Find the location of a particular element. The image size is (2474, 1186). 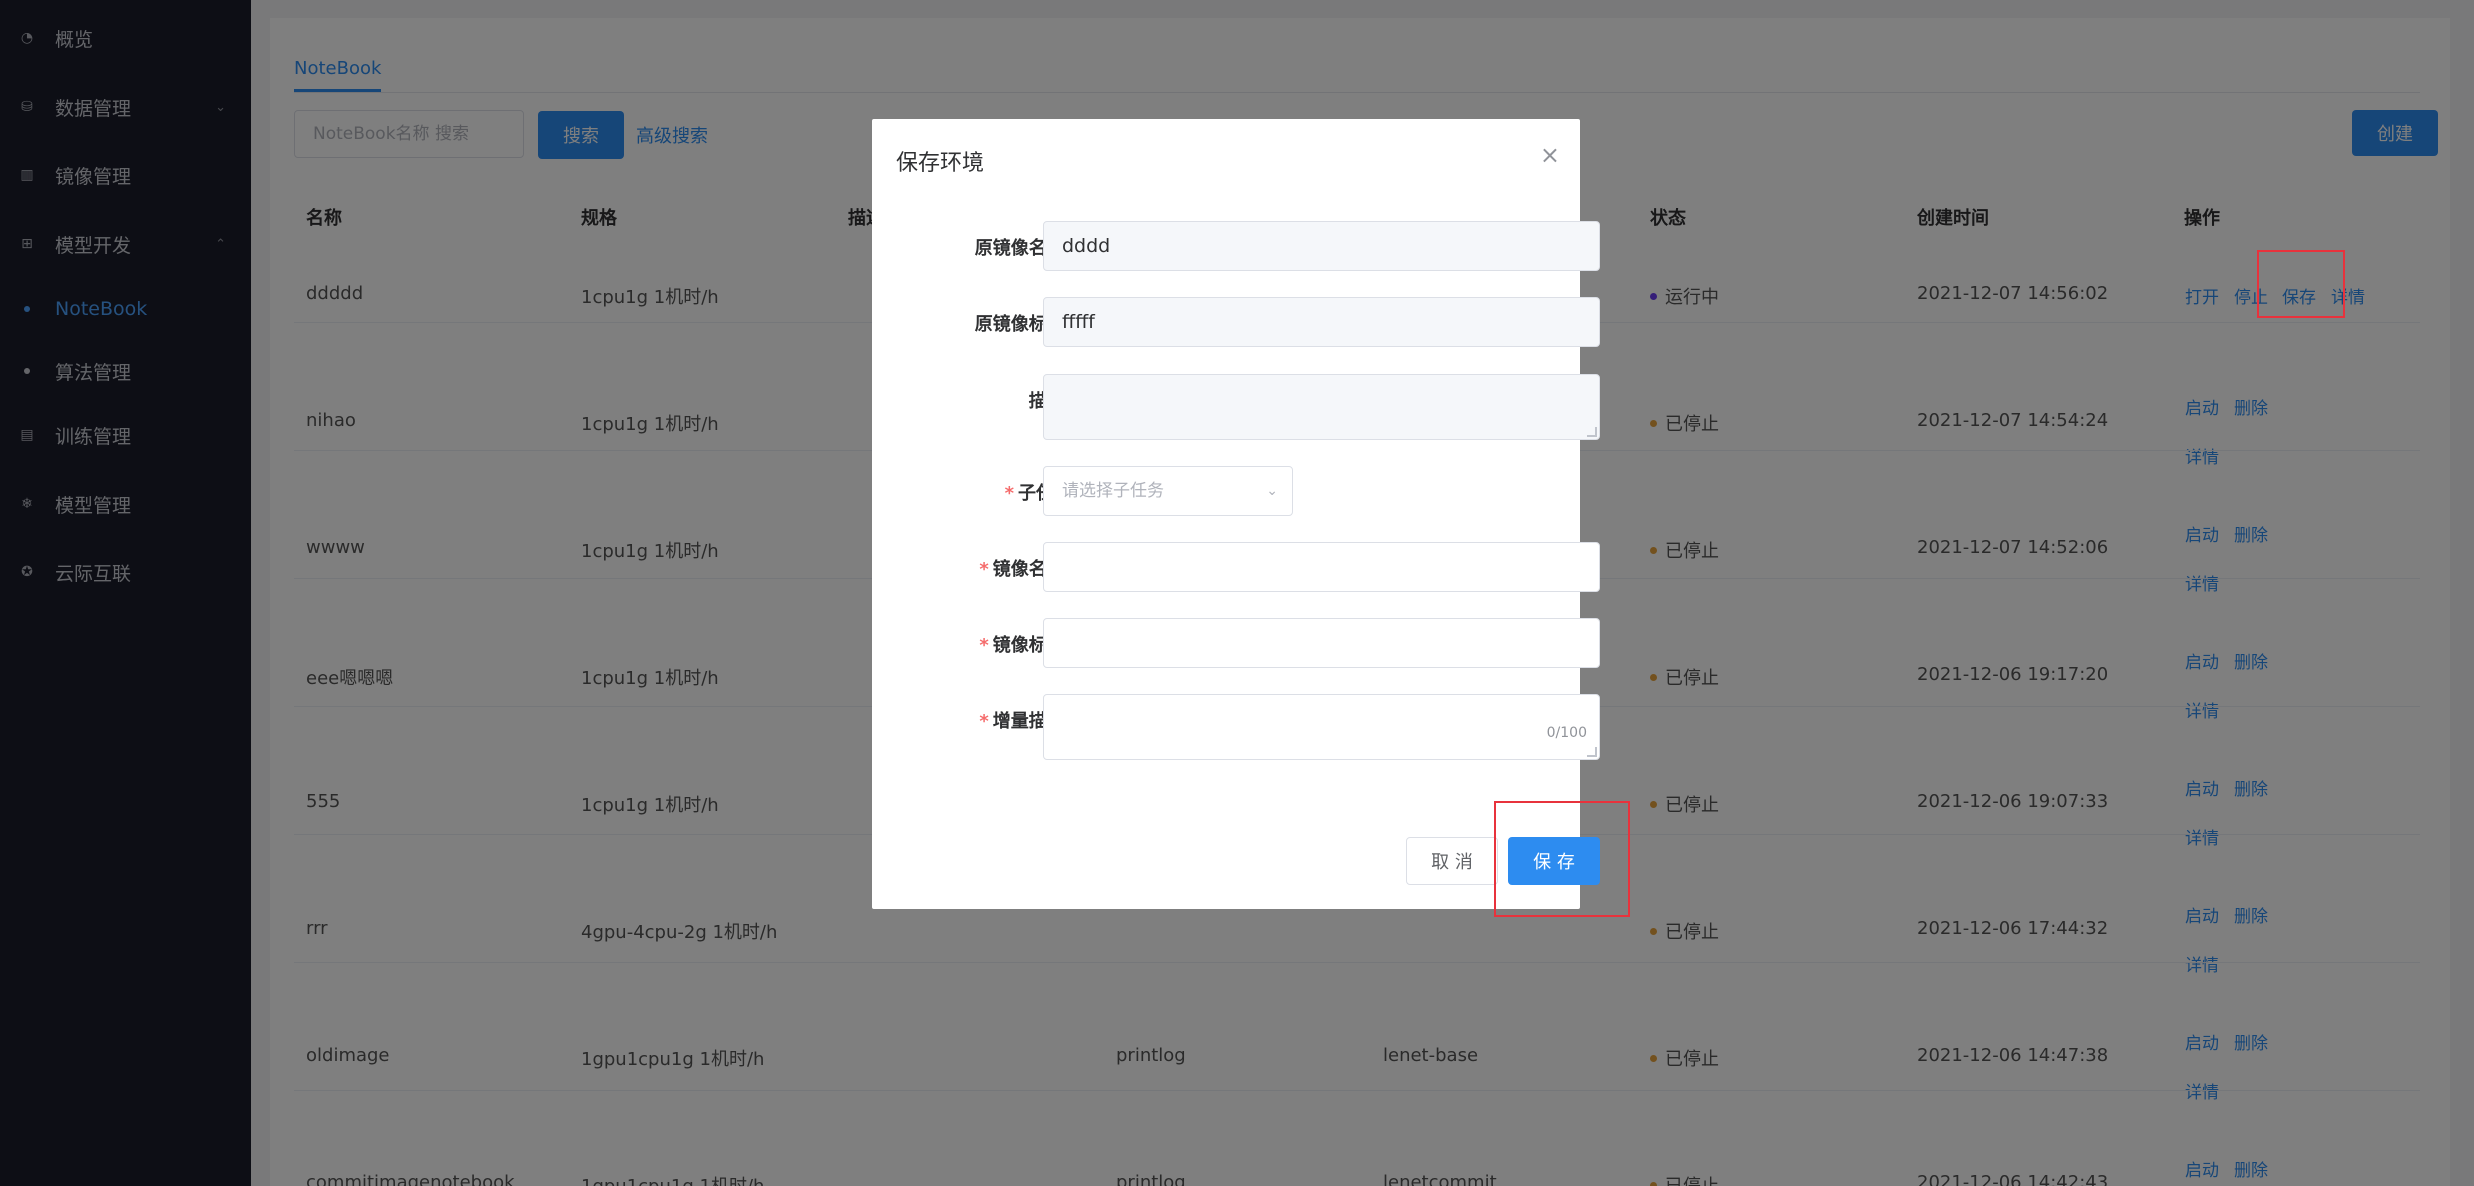

orig-image-name-field: dddd is located at coordinates (1321, 246).